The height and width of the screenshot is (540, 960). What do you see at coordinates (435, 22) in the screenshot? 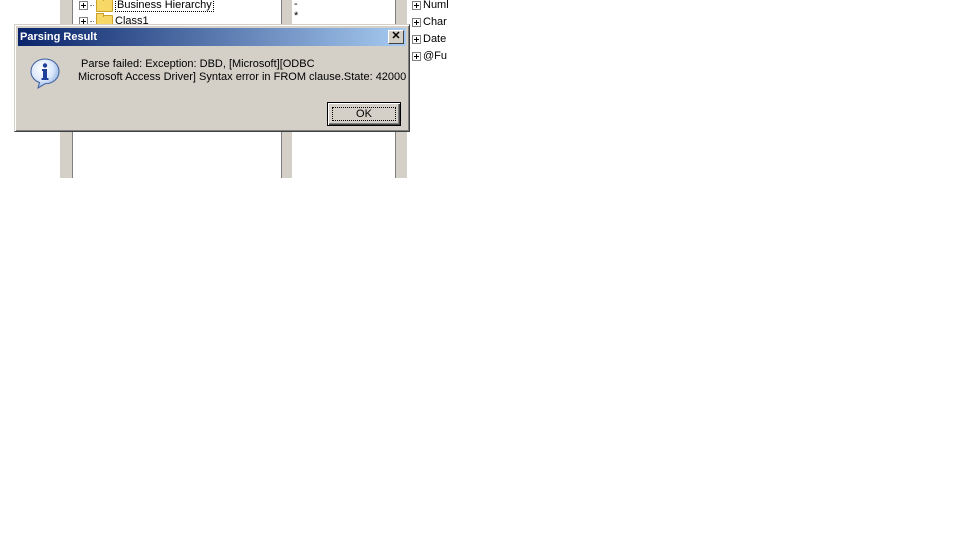
I see `function-tree-label: Char` at bounding box center [435, 22].